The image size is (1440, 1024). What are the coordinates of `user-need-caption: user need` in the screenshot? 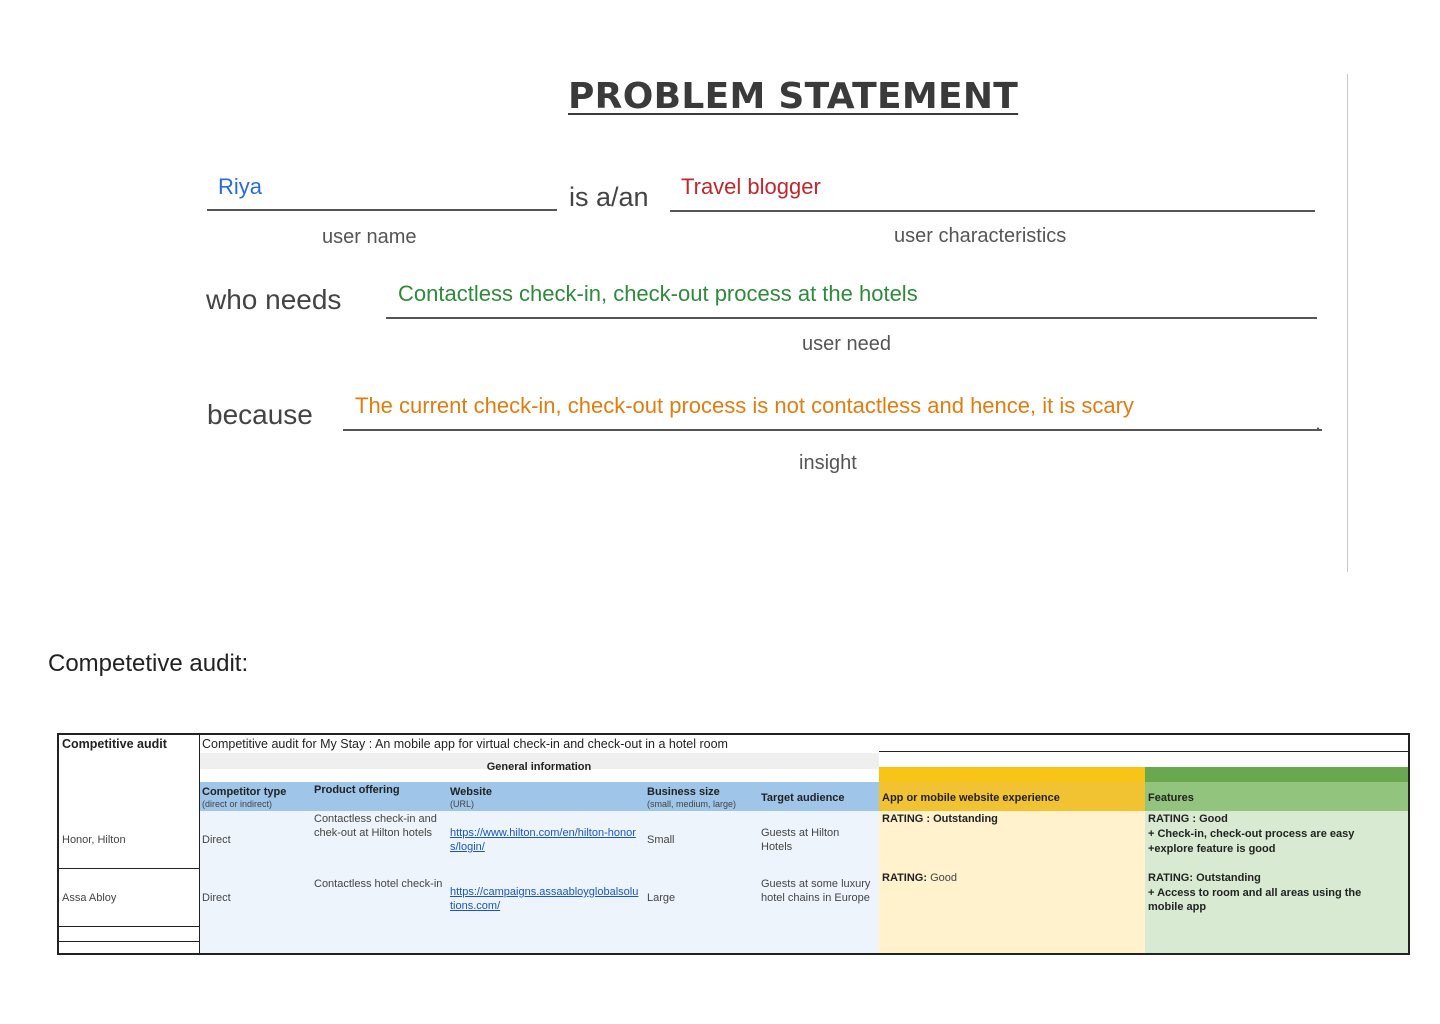 It's located at (846, 344).